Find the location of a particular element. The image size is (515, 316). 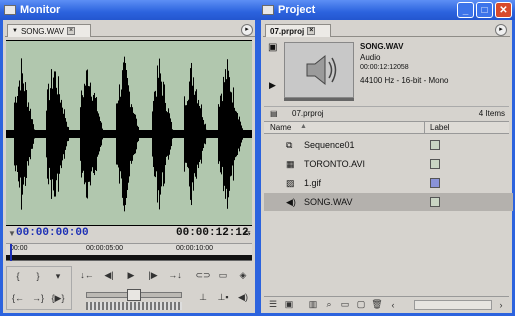

clip-duration: 00:00:12:12058 is located at coordinates (384, 67).